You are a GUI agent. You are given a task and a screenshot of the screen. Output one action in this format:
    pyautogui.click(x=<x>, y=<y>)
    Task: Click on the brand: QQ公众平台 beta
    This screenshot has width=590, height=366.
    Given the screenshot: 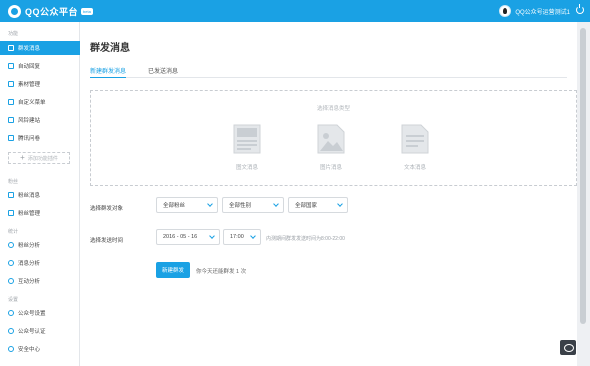 What is the action you would take?
    pyautogui.click(x=50, y=11)
    